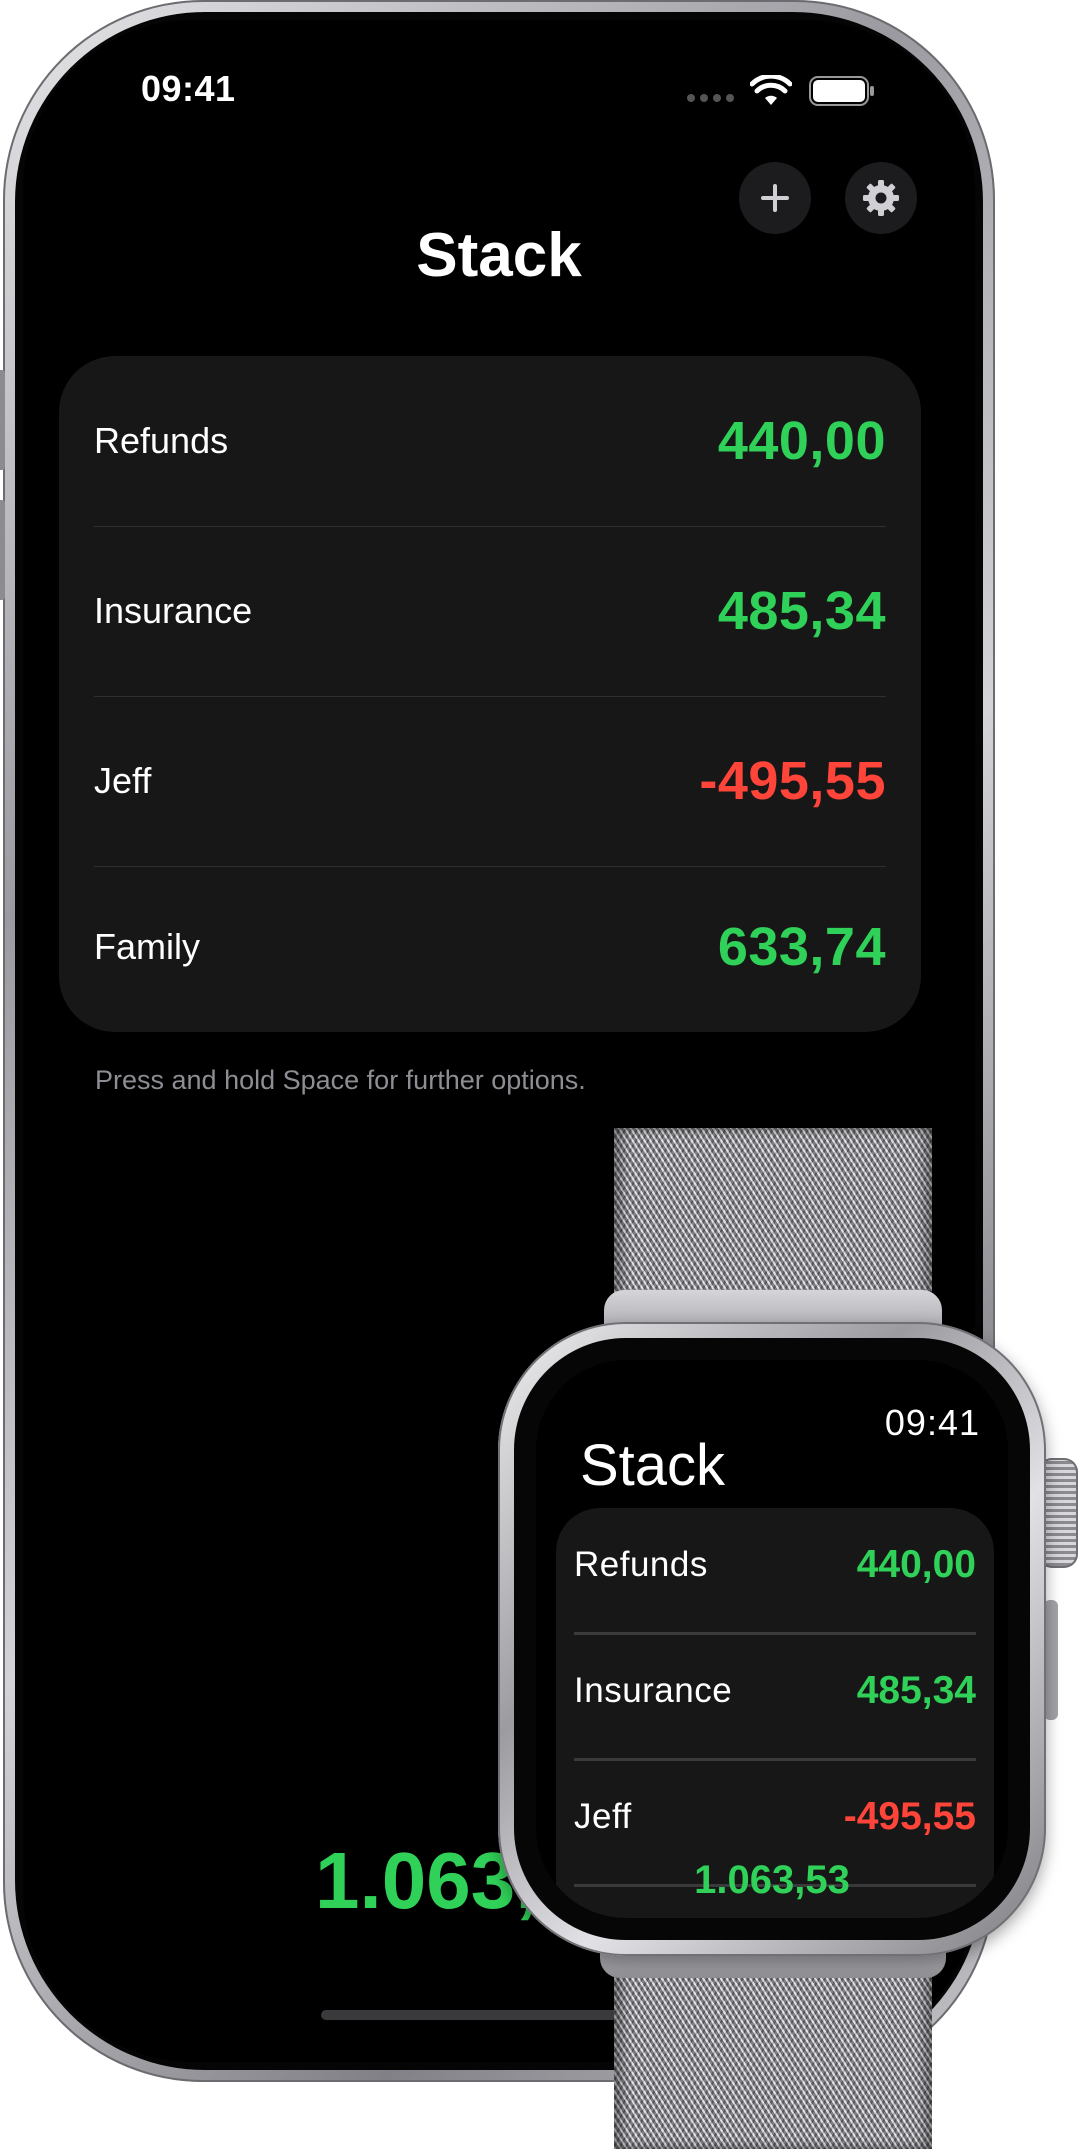  Describe the element at coordinates (801, 947) in the screenshot. I see `item-amount: 633,74` at that location.